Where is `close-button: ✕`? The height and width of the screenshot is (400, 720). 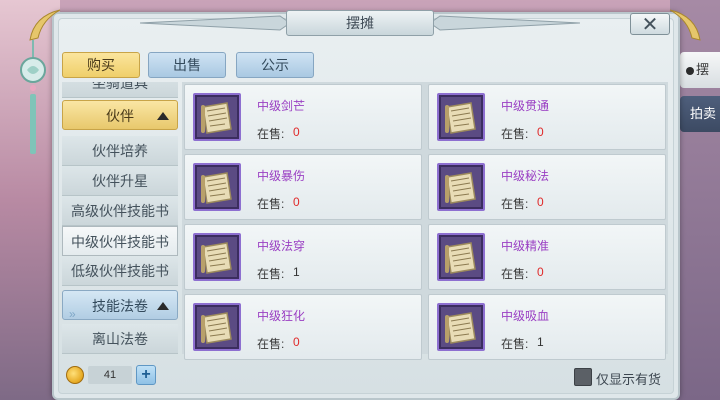
close-button: ✕ is located at coordinates (650, 24).